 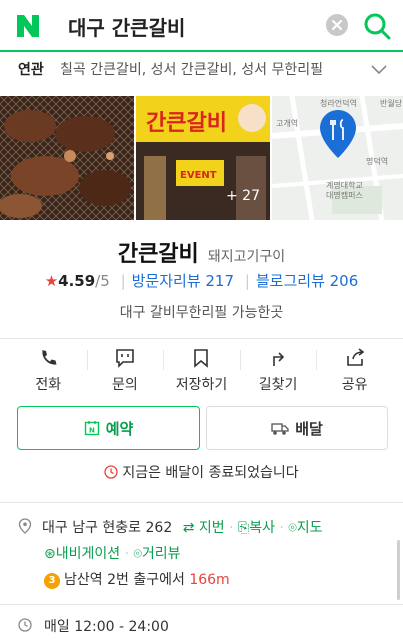 I want to click on photo-count: + 27, so click(x=243, y=196).